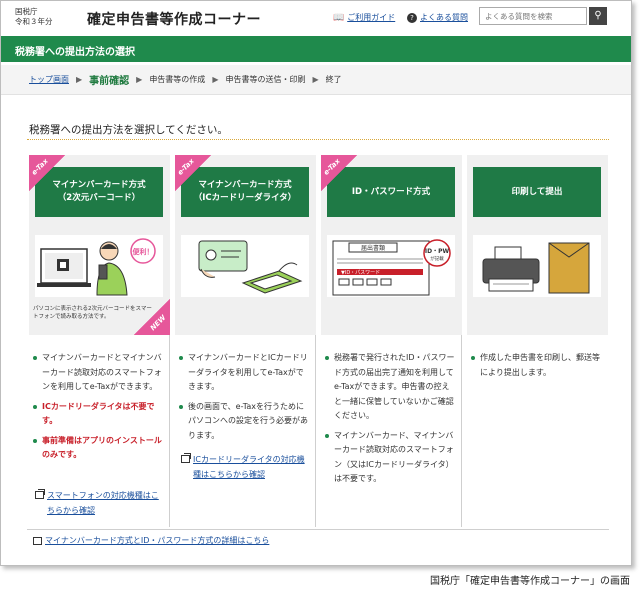 The image size is (640, 590). Describe the element at coordinates (360, 273) in the screenshot. I see `document-banner: ▼ID・パスワード` at that location.